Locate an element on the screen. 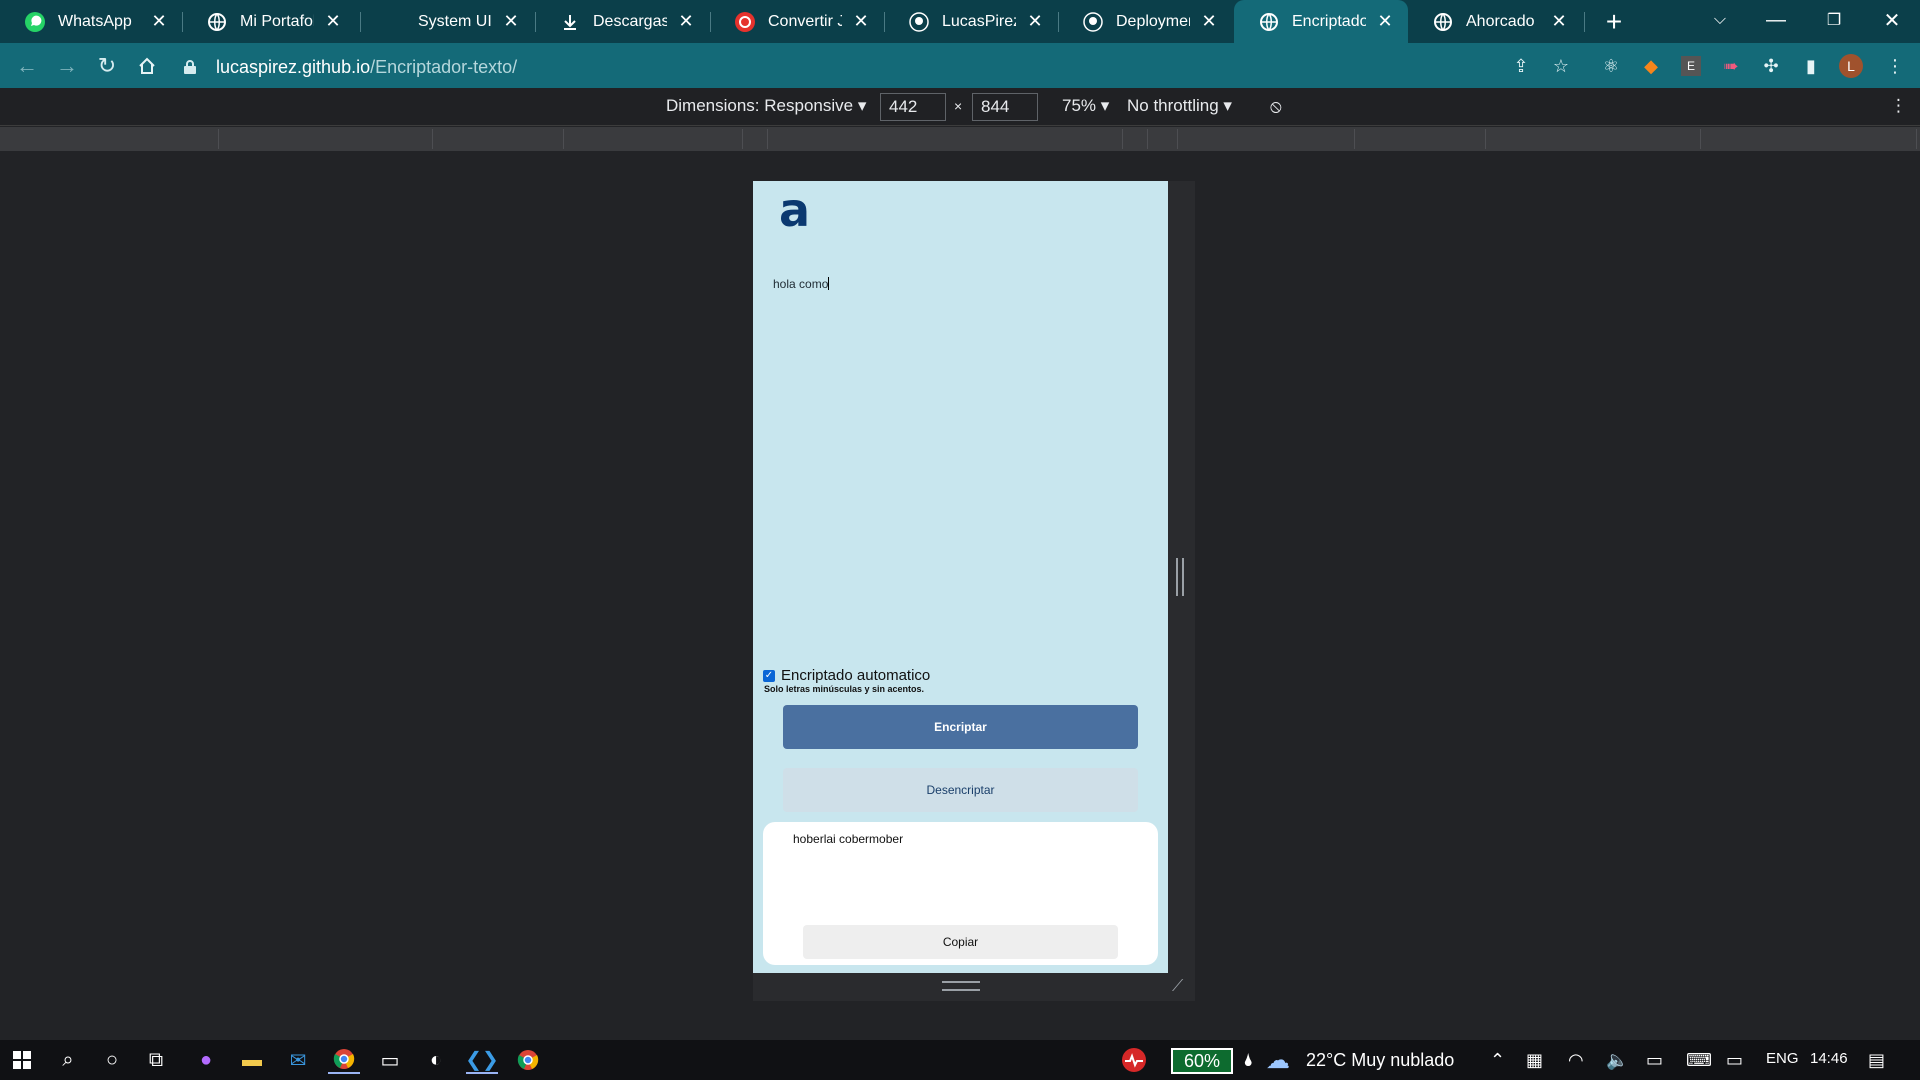  viewport-height-resize-handle is located at coordinates (961, 986).